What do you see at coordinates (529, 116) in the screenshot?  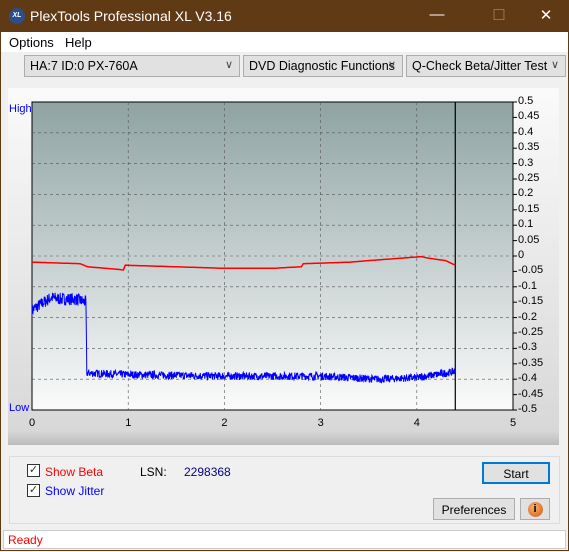 I see `y-tick-label: 0.45` at bounding box center [529, 116].